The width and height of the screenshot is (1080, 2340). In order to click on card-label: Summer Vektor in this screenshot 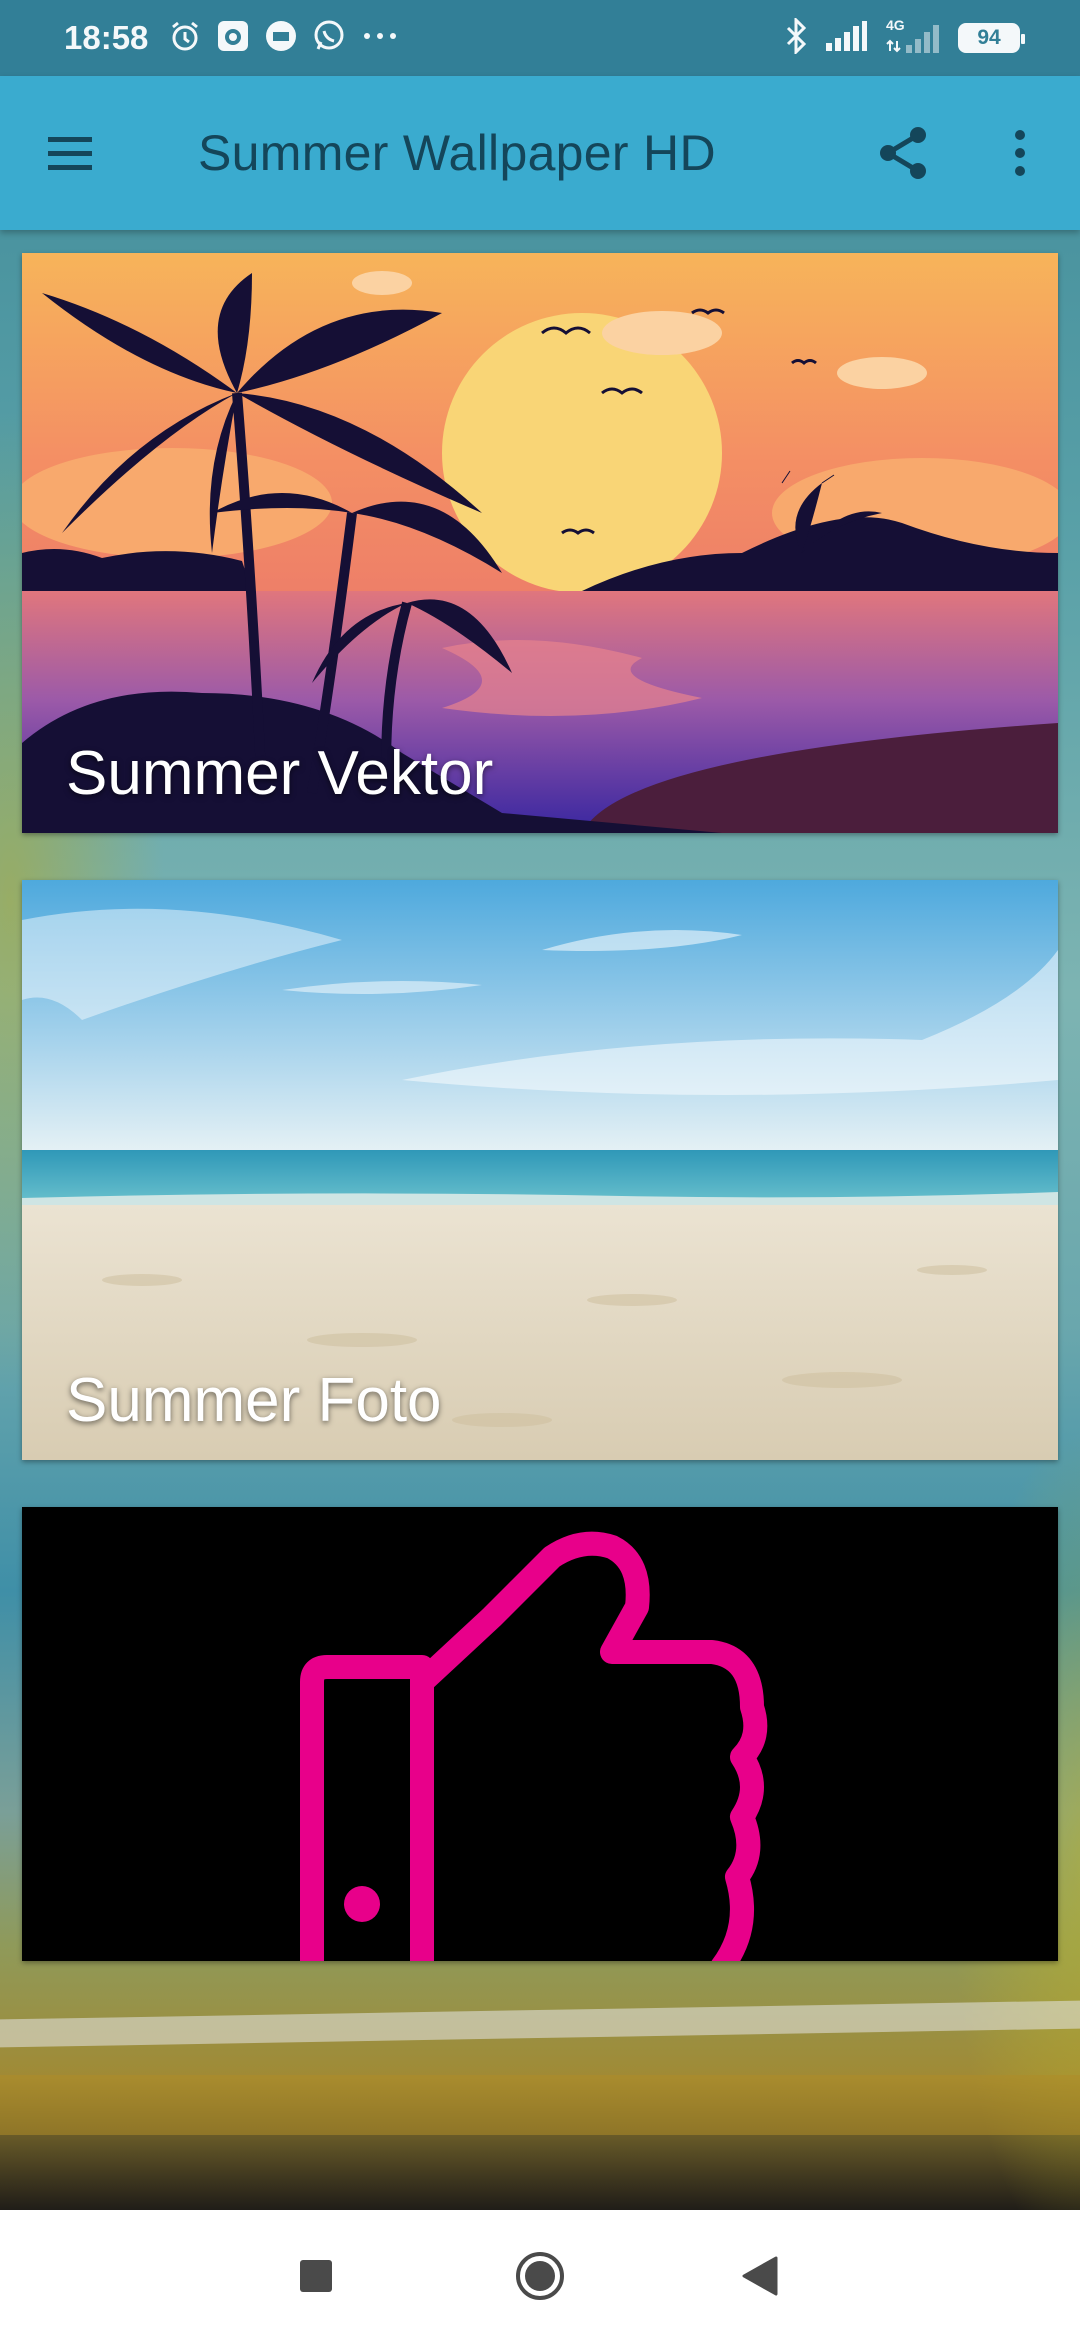, I will do `click(280, 773)`.